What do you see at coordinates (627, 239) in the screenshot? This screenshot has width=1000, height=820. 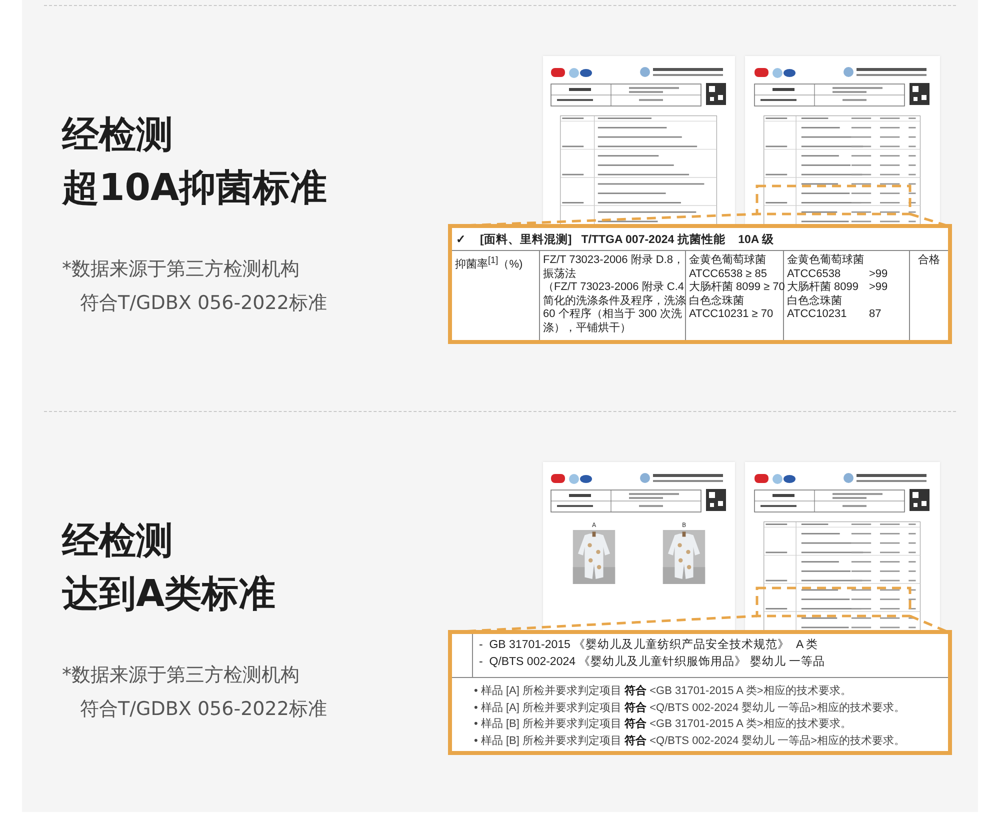 I see `table-heading: [面料、里料混测] T/TTGA 007-2024 抗菌性能 10A 级` at bounding box center [627, 239].